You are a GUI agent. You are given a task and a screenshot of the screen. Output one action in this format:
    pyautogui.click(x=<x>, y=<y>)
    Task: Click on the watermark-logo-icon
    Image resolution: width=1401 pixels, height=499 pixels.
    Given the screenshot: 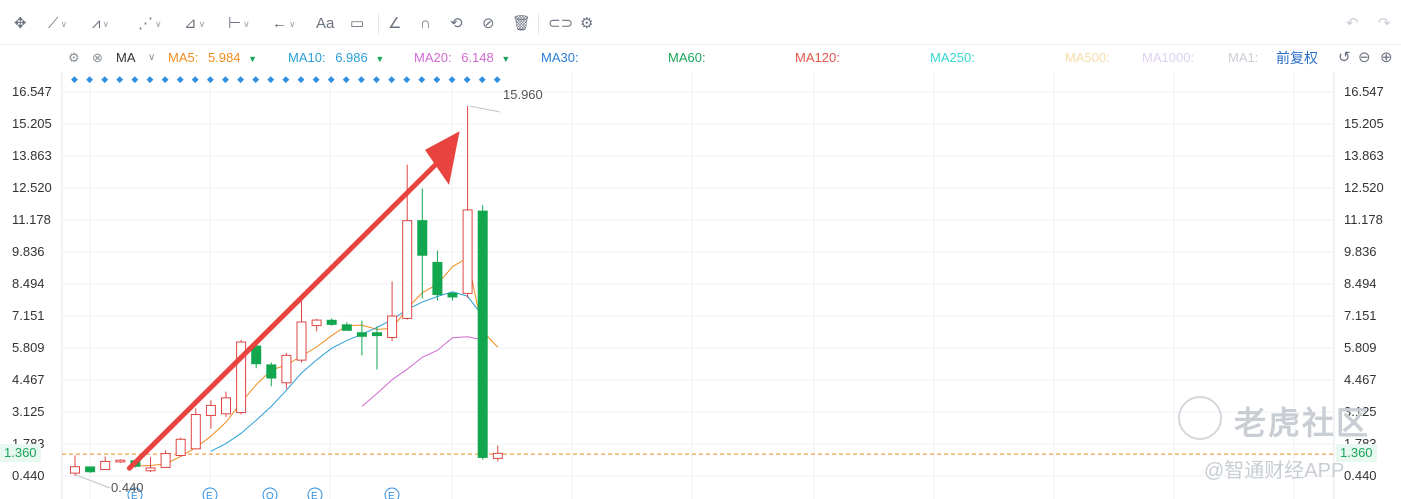 What is the action you would take?
    pyautogui.click(x=1200, y=418)
    